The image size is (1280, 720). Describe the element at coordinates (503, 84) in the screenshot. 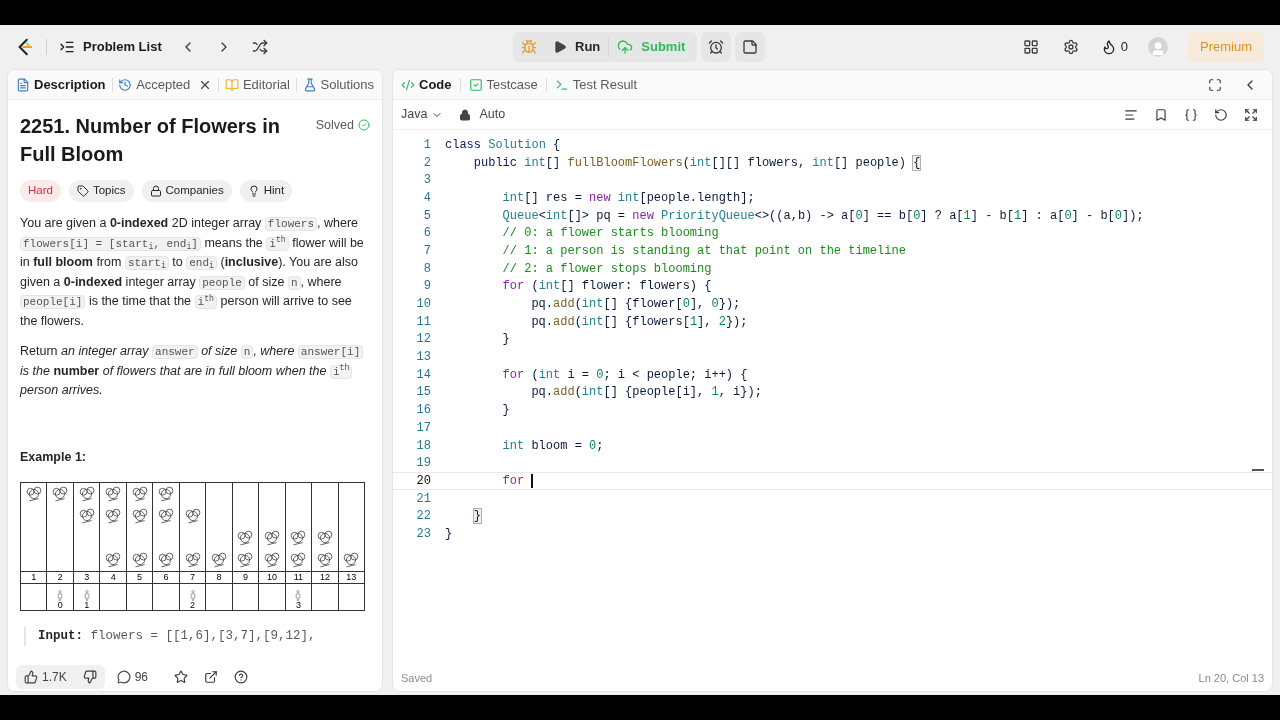

I see `panel-tab: Testcase` at that location.